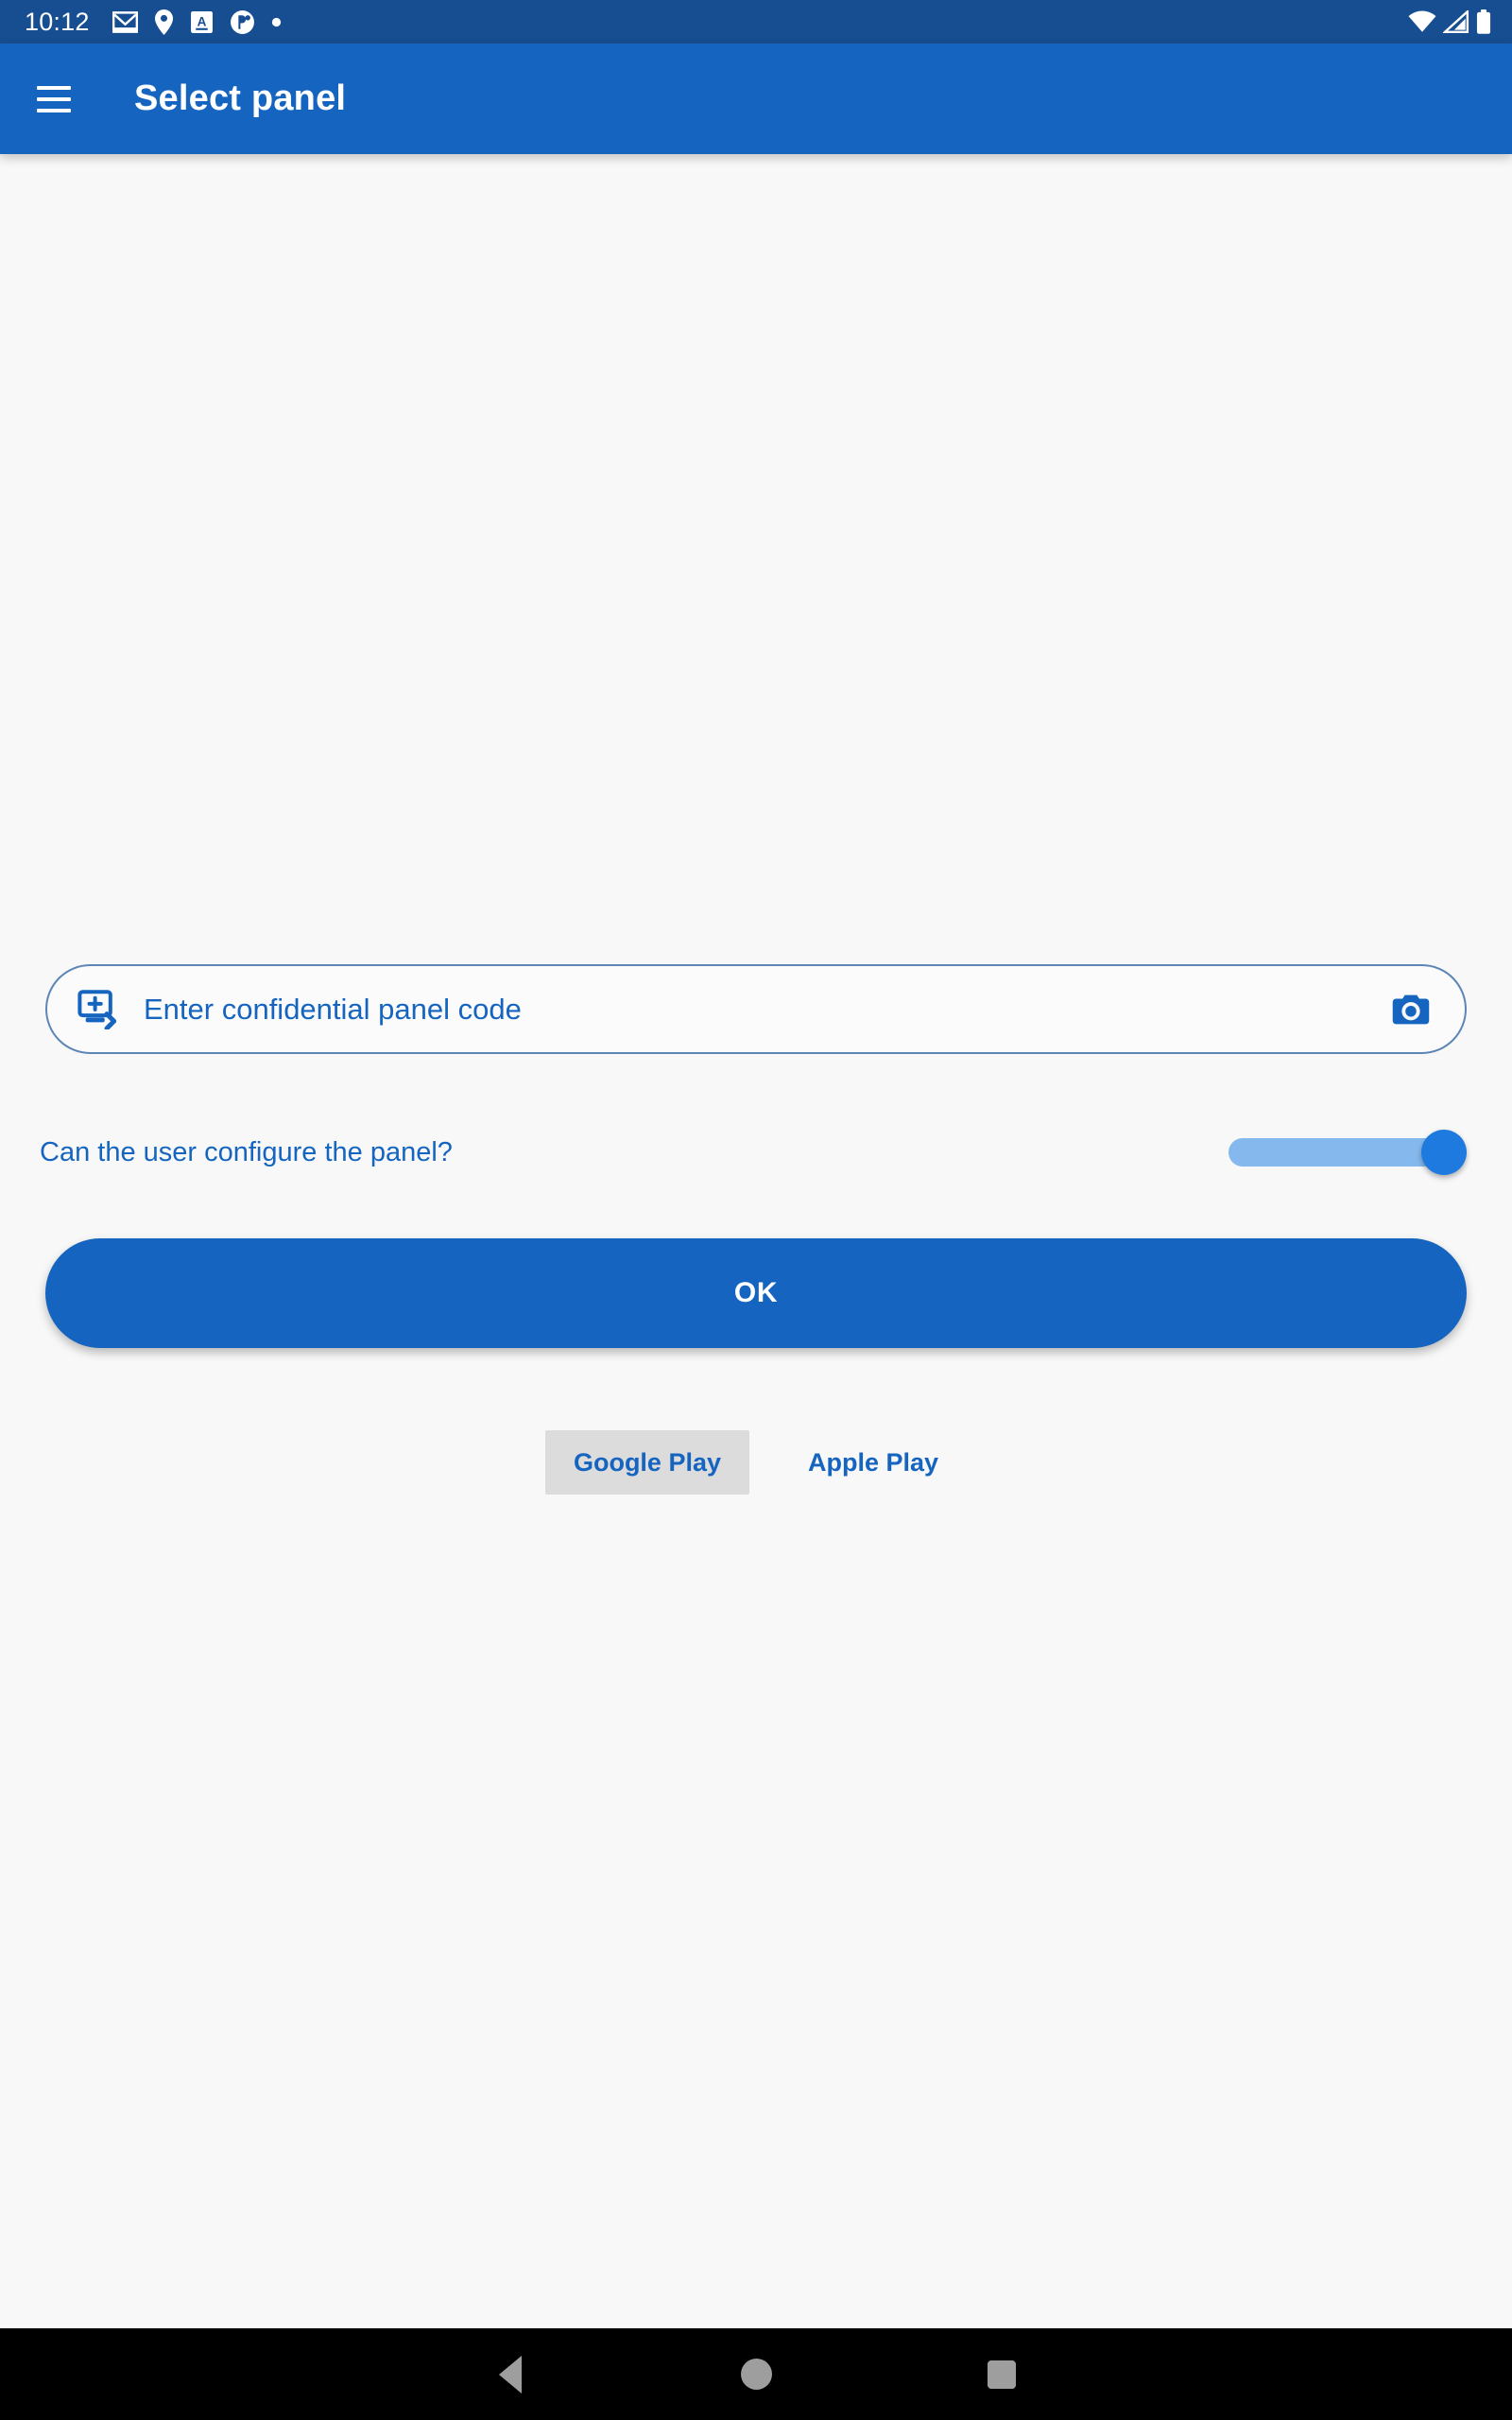 Image resolution: width=1512 pixels, height=2420 pixels. Describe the element at coordinates (246, 1151) in the screenshot. I see `configure-panel-label: Can the user configure the panel?` at that location.